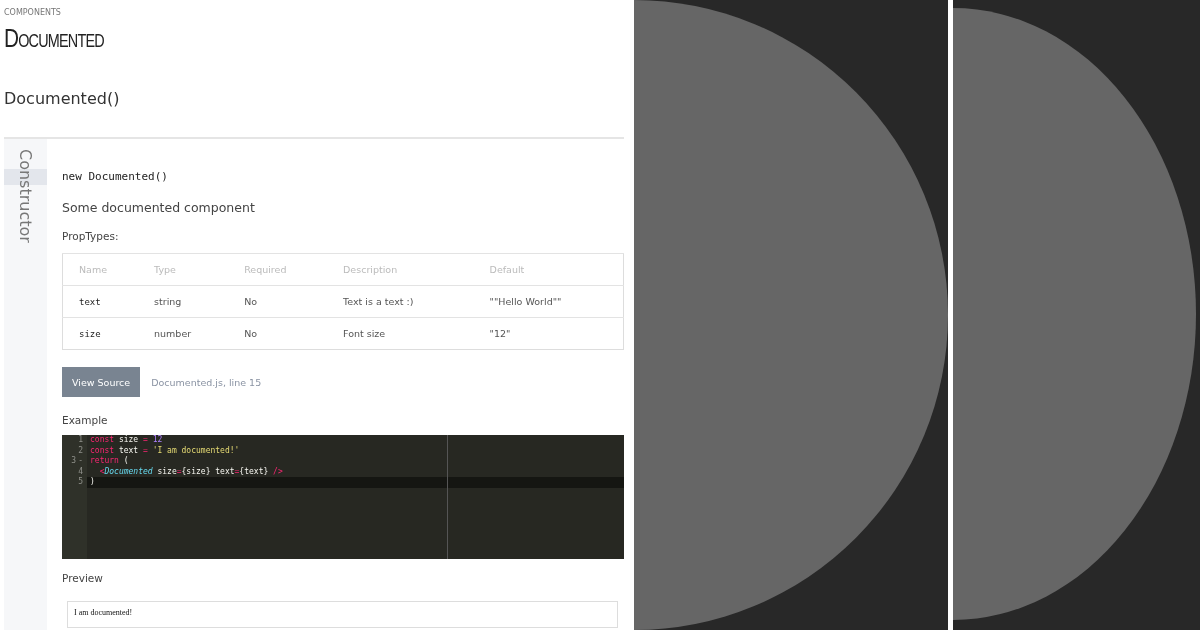  I want to click on line-number: 2, so click(80, 450).